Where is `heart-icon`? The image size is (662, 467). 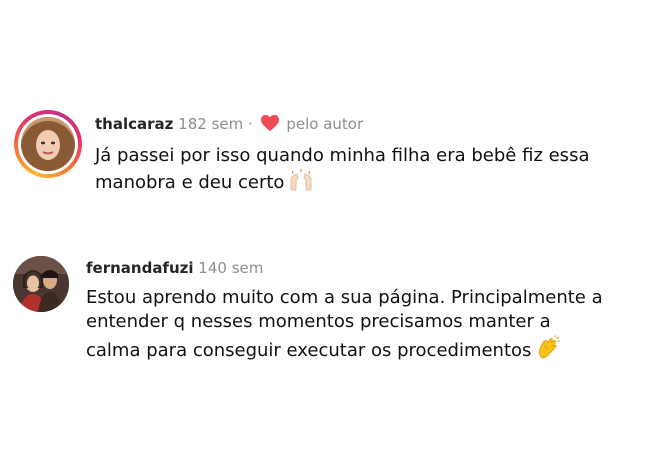
heart-icon is located at coordinates (270, 125).